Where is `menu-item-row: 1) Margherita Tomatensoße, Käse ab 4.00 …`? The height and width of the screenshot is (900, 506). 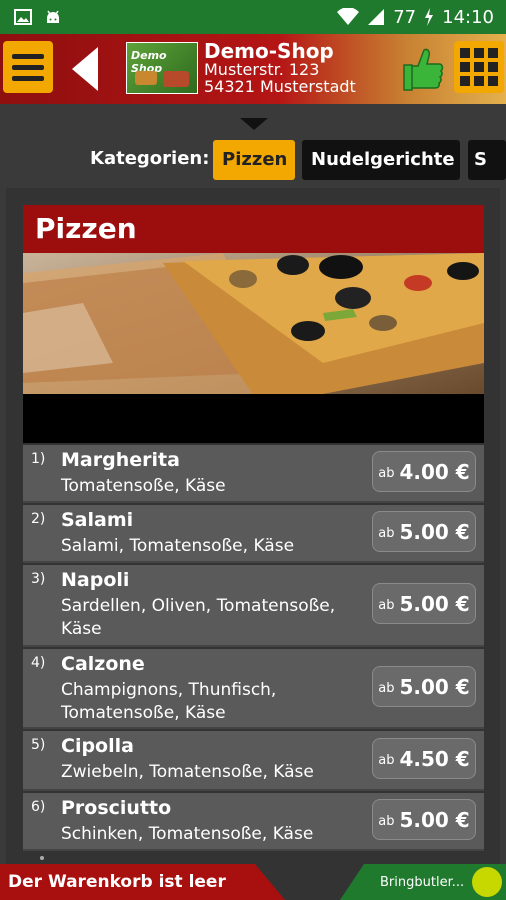 menu-item-row: 1) Margherita Tomatensoße, Käse ab 4.00 … is located at coordinates (253, 474).